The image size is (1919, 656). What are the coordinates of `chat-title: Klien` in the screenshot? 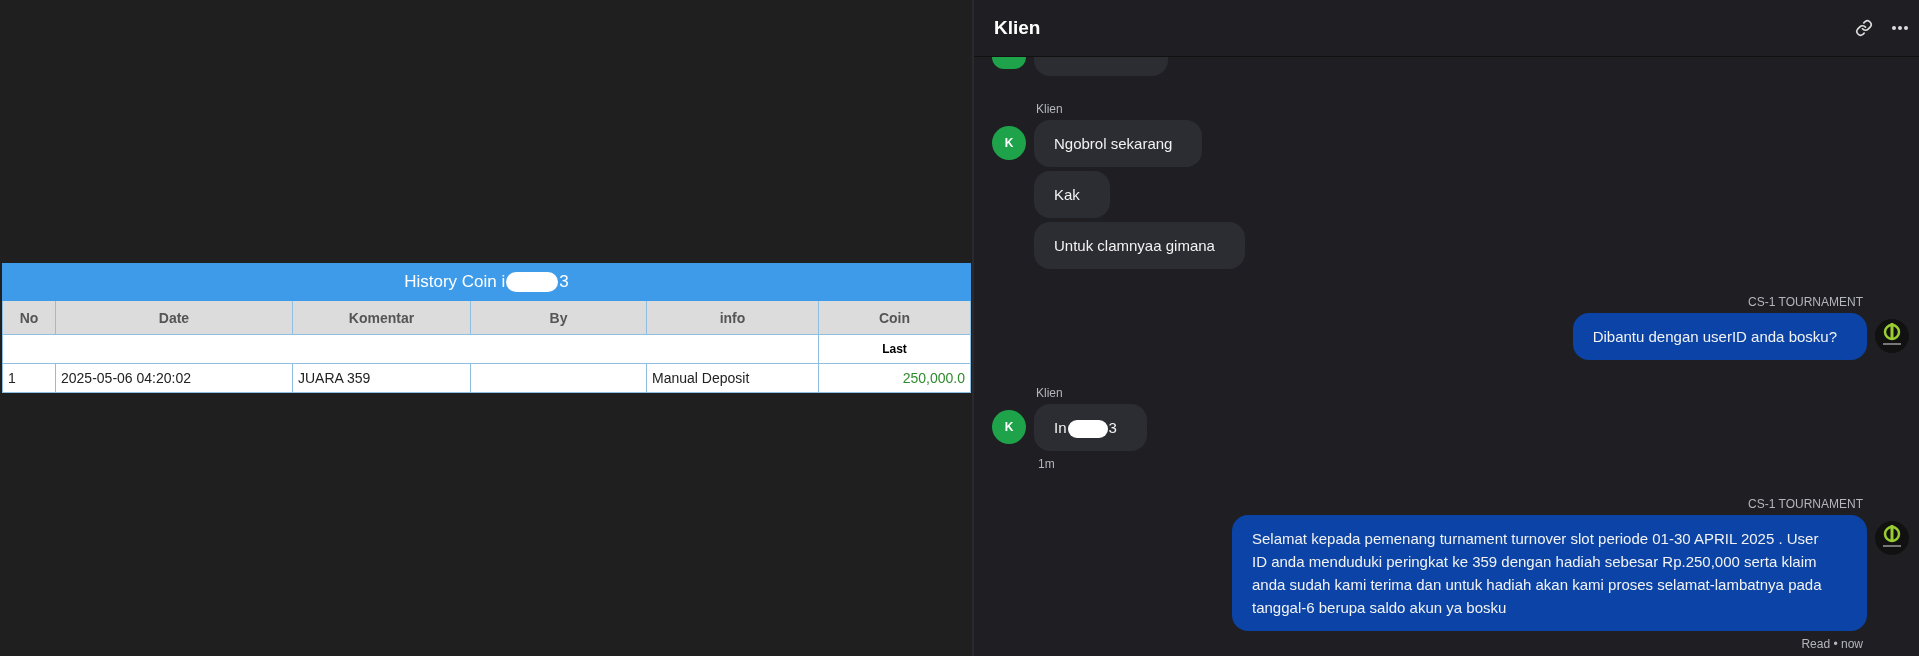 It's located at (1017, 28).